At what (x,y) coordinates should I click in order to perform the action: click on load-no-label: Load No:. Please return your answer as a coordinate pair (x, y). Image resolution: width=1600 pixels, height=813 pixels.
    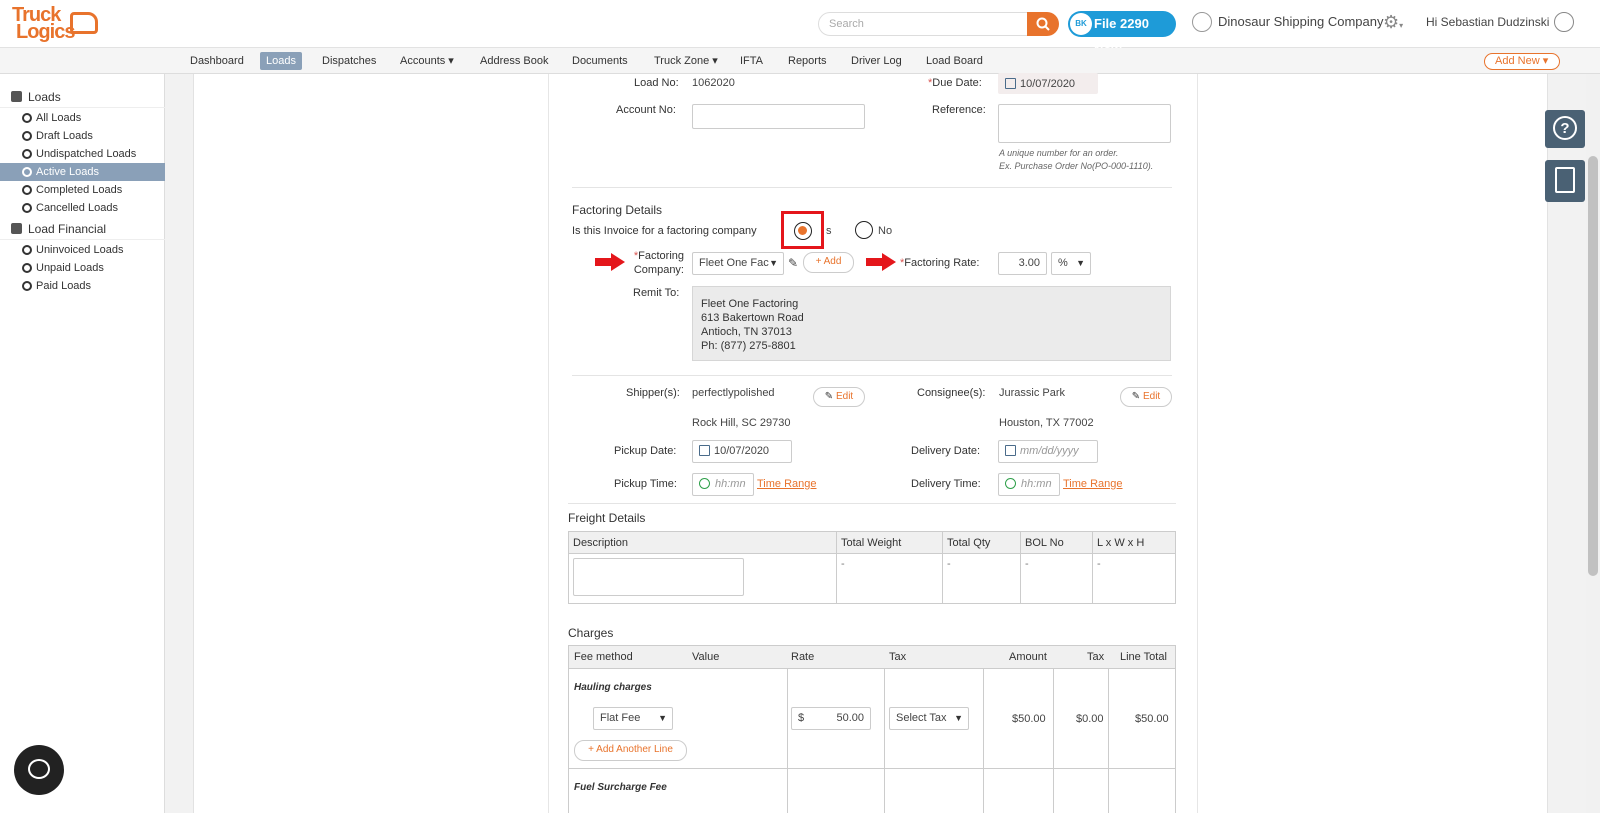
    Looking at the image, I should click on (656, 83).